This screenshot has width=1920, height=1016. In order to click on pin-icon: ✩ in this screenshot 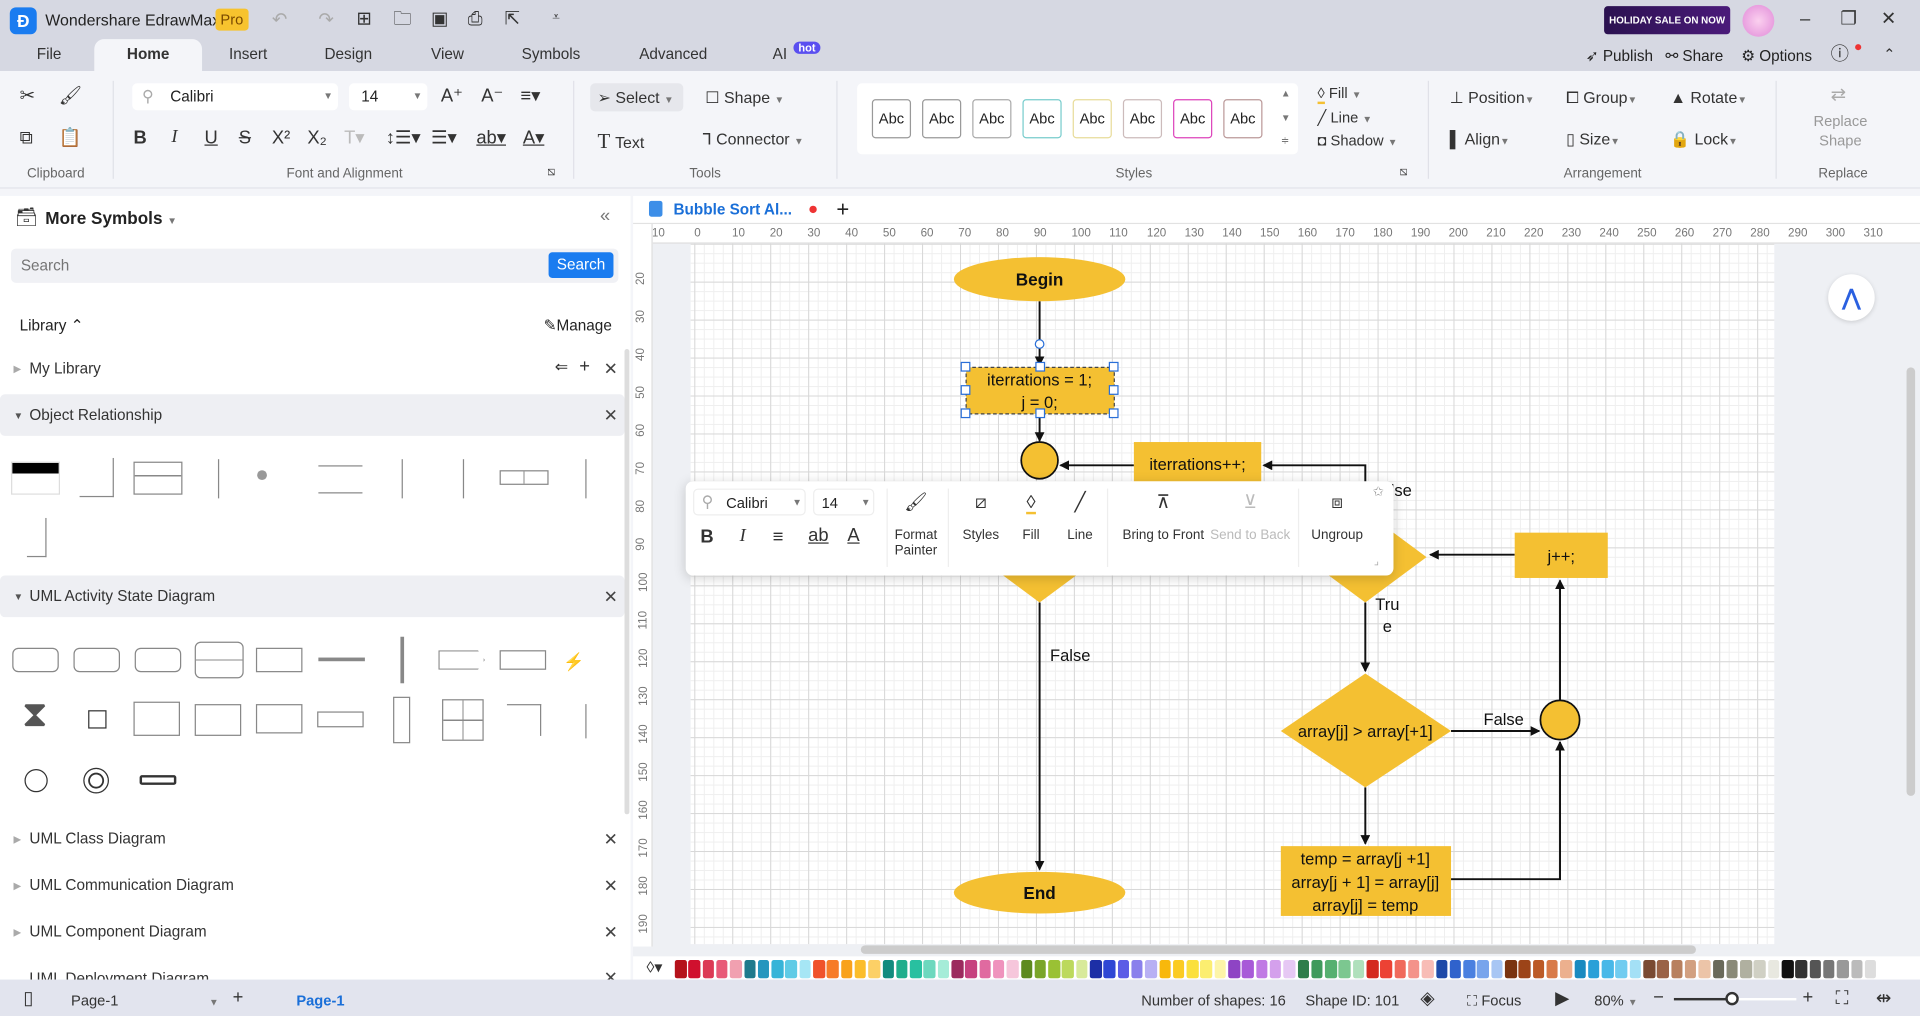, I will do `click(1378, 492)`.